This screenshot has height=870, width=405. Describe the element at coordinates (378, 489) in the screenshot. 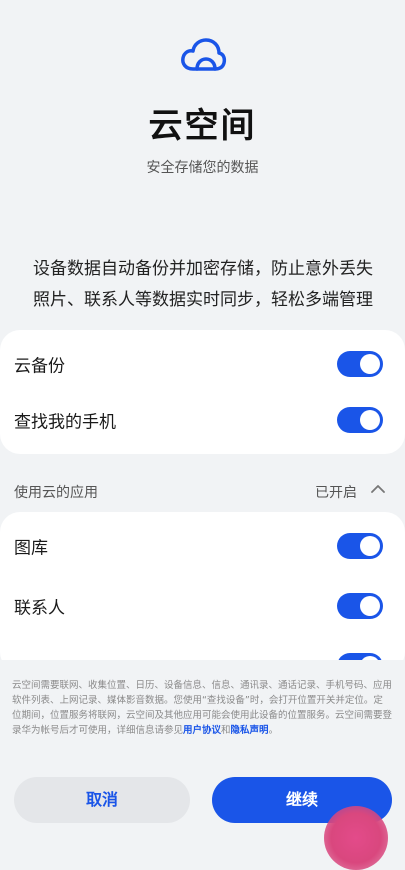

I see `chevron-up-icon` at that location.